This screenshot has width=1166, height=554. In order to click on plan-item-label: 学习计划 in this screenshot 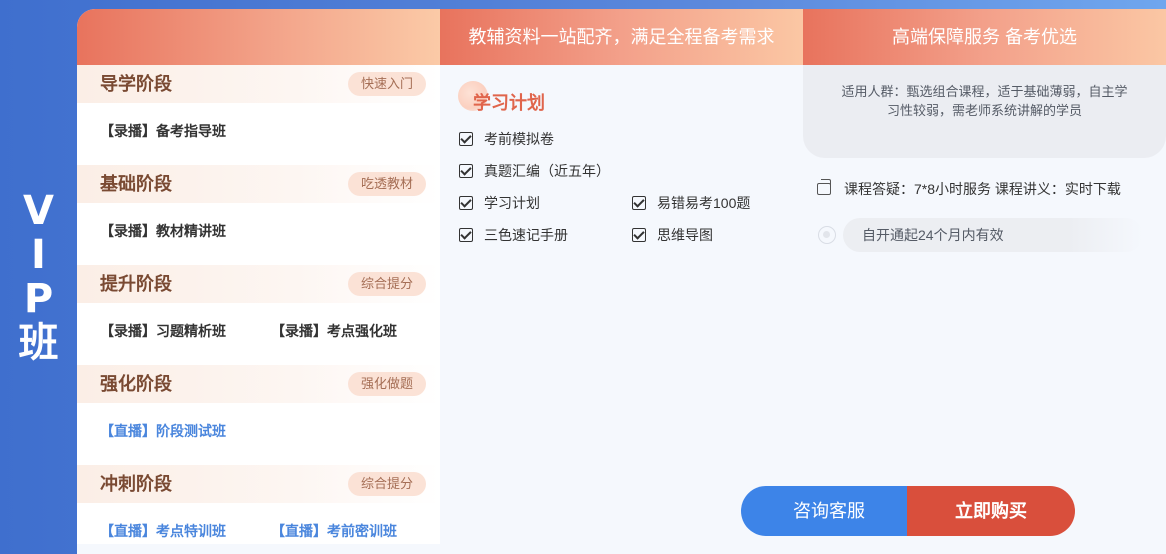, I will do `click(512, 203)`.